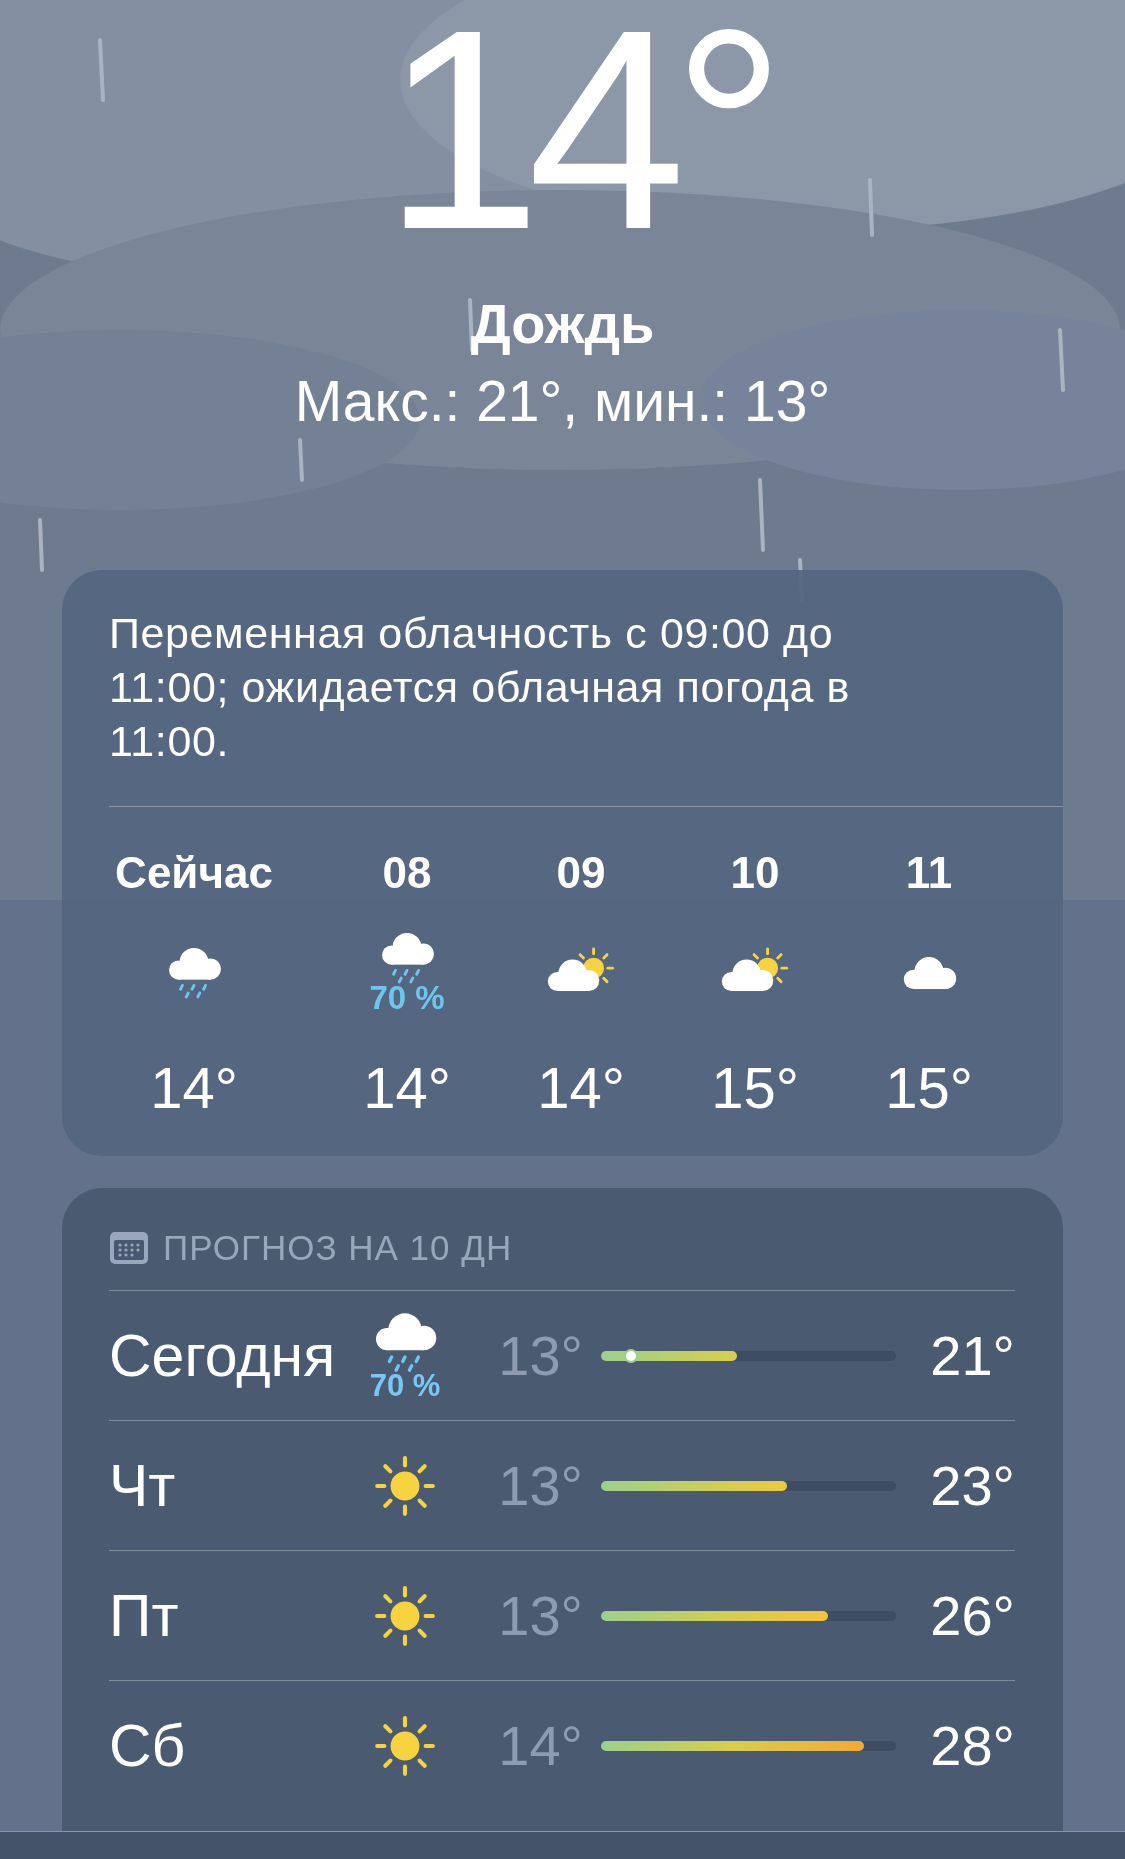 Image resolution: width=1125 pixels, height=1859 pixels. Describe the element at coordinates (972, 1745) in the screenshot. I see `high-temperature: 28°` at that location.